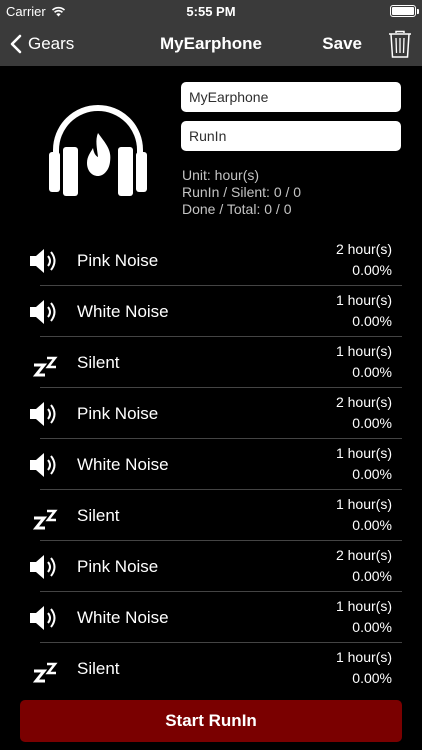  I want to click on device-name-field, so click(291, 97).